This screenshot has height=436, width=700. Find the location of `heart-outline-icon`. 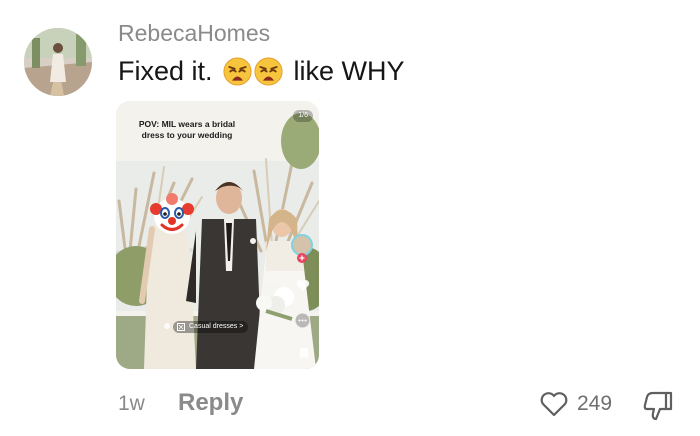

heart-outline-icon is located at coordinates (554, 404).